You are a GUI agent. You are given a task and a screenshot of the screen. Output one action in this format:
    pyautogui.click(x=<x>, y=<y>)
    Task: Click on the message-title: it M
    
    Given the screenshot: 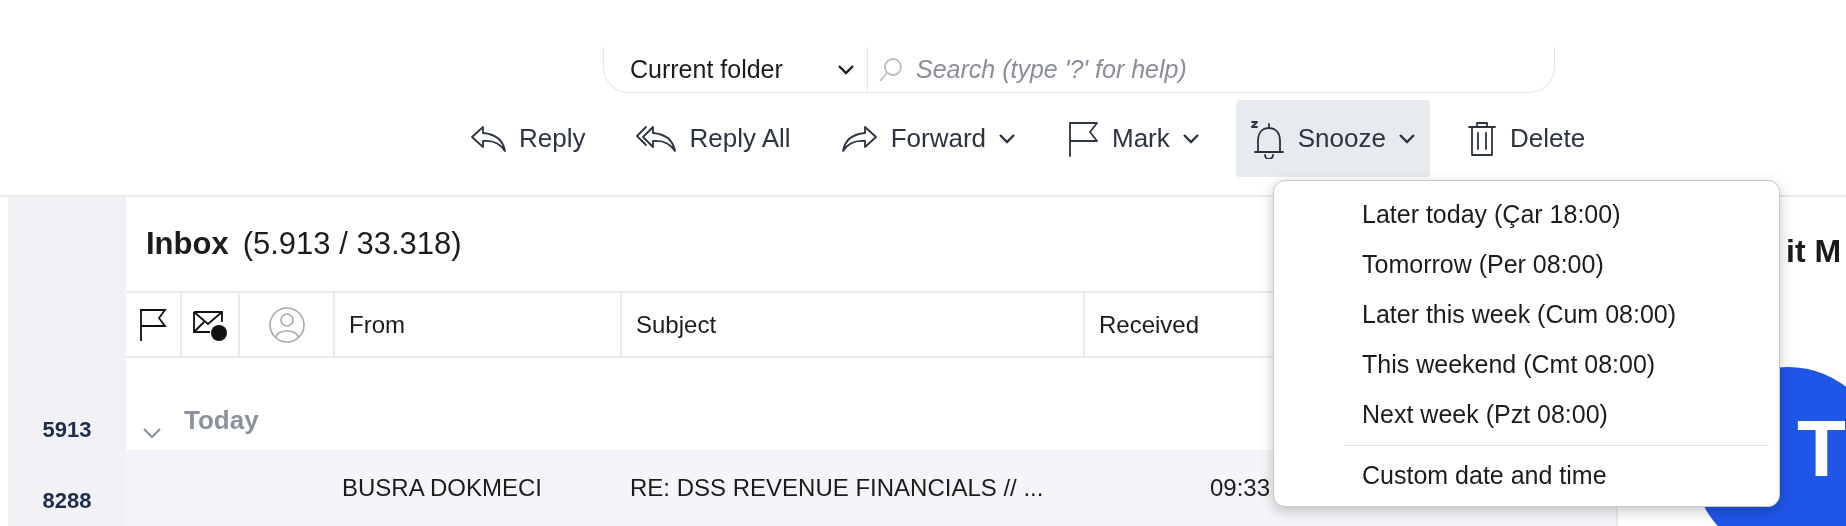 What is the action you would take?
    pyautogui.click(x=1814, y=251)
    